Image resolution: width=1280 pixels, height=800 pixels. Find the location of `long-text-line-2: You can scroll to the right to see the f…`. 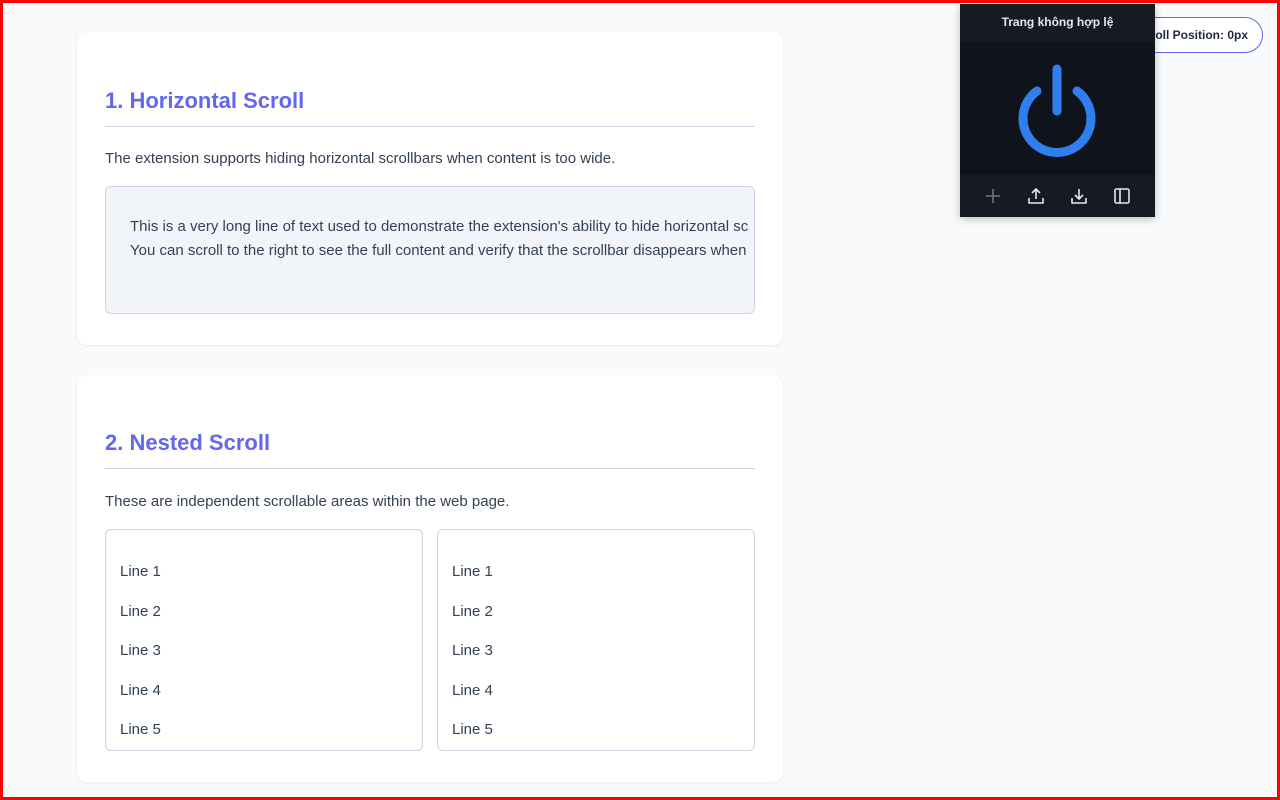

long-text-line-2: You can scroll to the right to see the f… is located at coordinates (438, 250).